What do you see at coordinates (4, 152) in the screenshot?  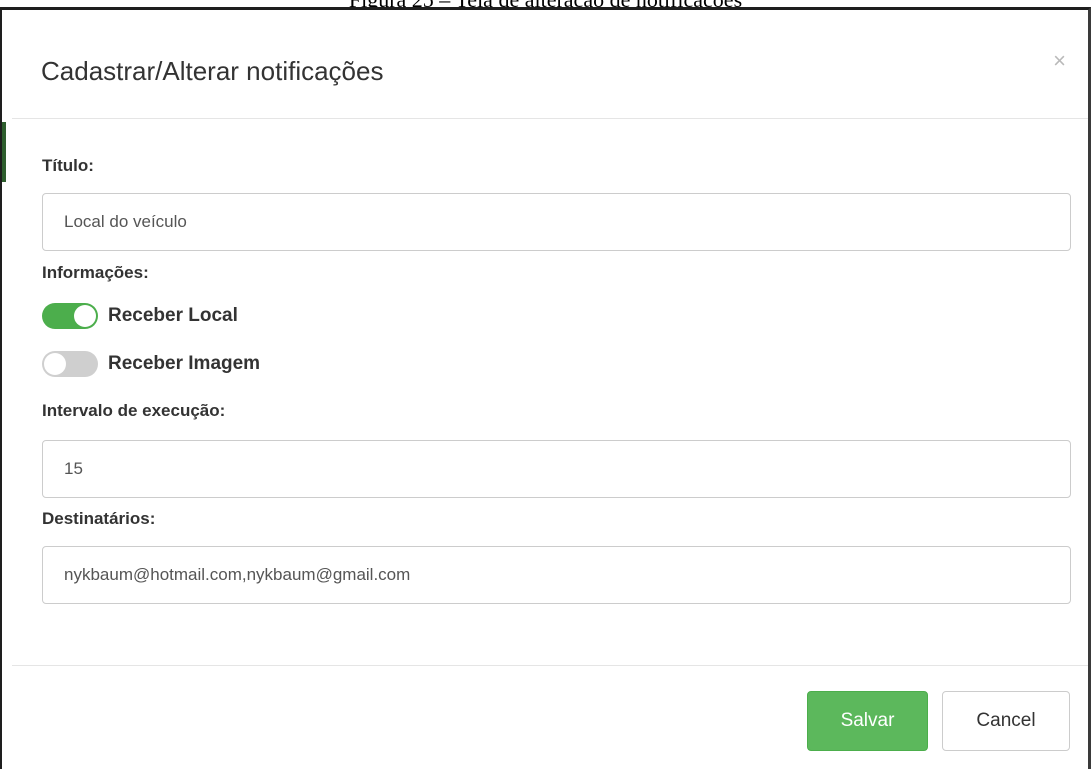 I see `background-window-edge` at bounding box center [4, 152].